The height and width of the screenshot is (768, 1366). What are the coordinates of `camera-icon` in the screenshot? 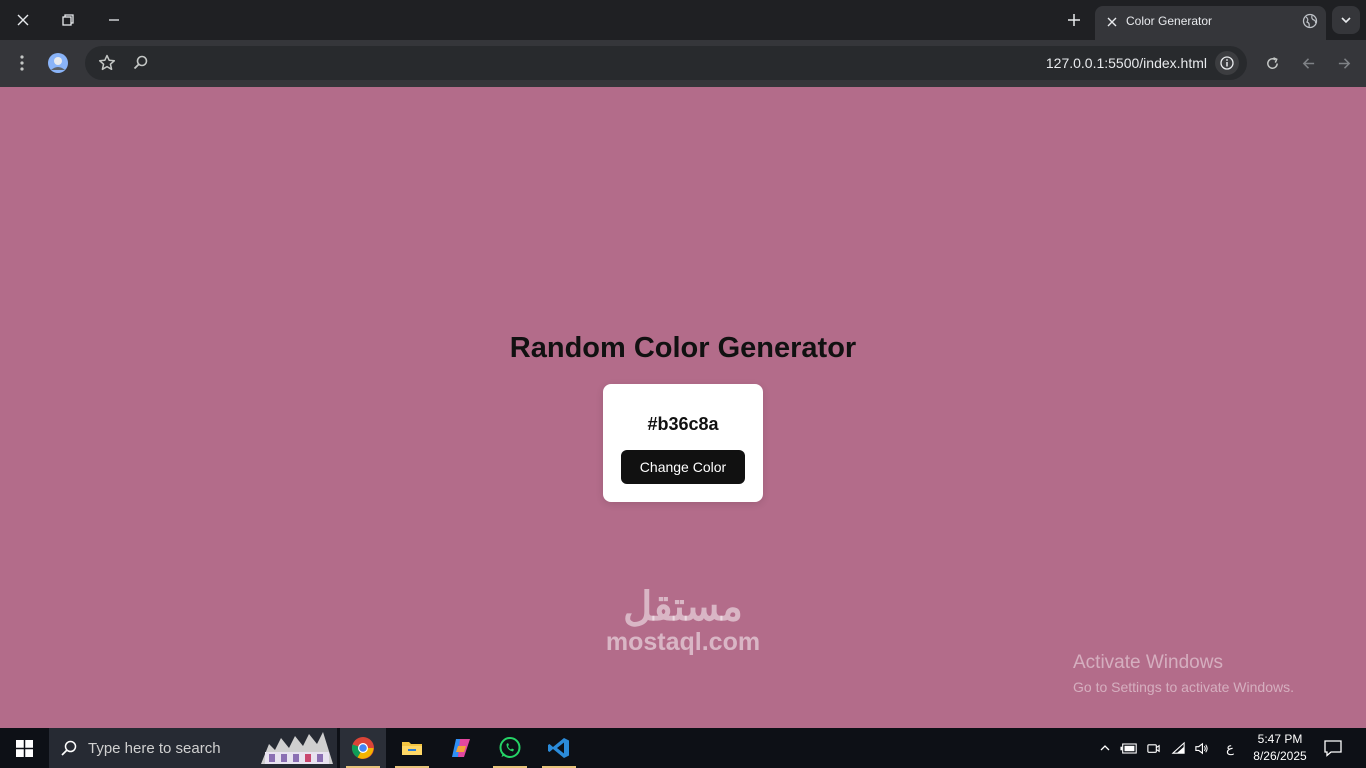 It's located at (1153, 748).